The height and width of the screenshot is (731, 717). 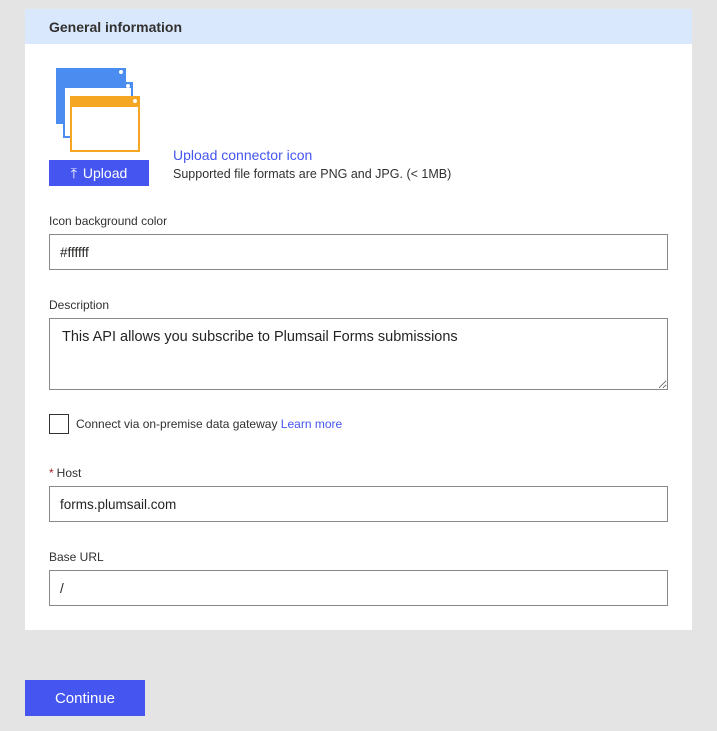 What do you see at coordinates (177, 424) in the screenshot?
I see `gateway-label-text: Connect via on-premise data gateway` at bounding box center [177, 424].